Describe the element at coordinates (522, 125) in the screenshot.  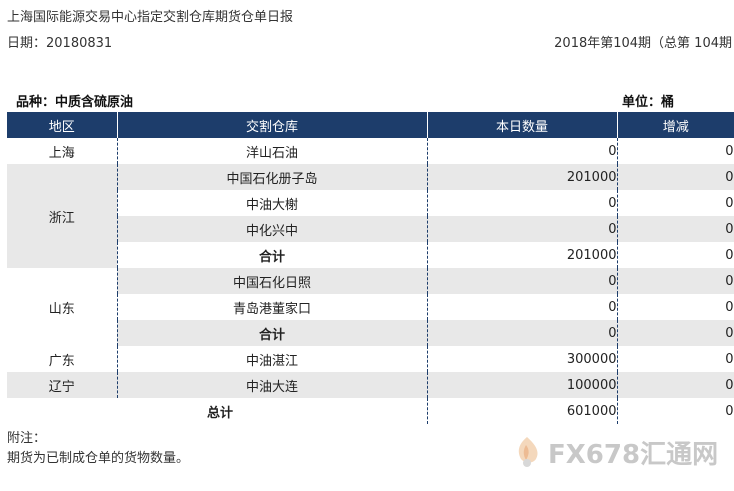
I see `column-header-quantity: 本日数量` at that location.